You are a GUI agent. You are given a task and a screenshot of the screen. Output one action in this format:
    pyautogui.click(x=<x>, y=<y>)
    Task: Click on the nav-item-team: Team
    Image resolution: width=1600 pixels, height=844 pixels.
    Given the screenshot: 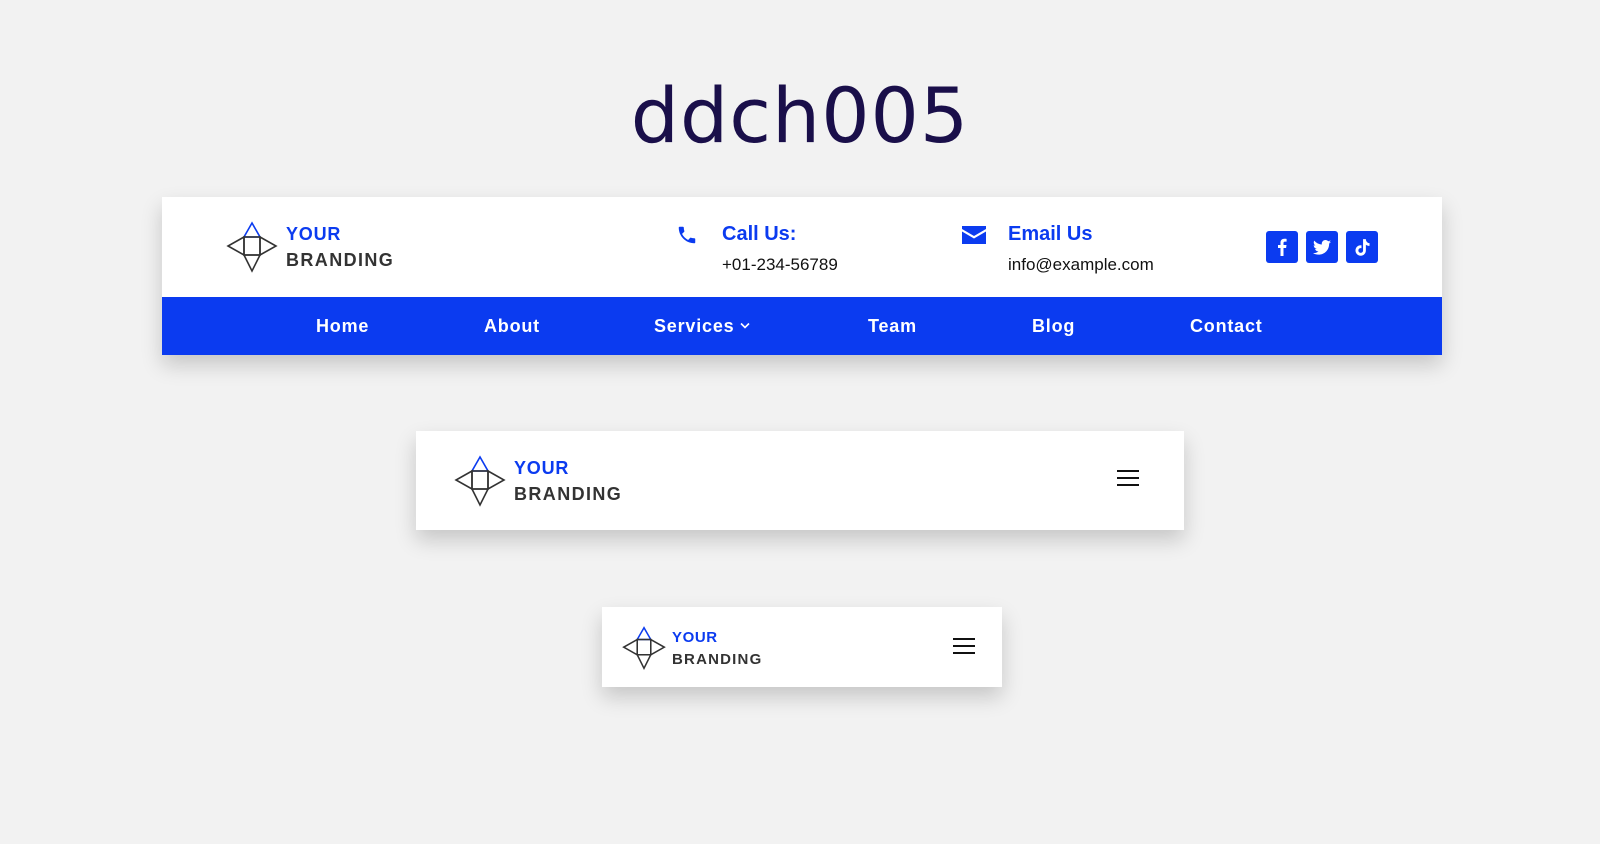 What is the action you would take?
    pyautogui.click(x=892, y=326)
    